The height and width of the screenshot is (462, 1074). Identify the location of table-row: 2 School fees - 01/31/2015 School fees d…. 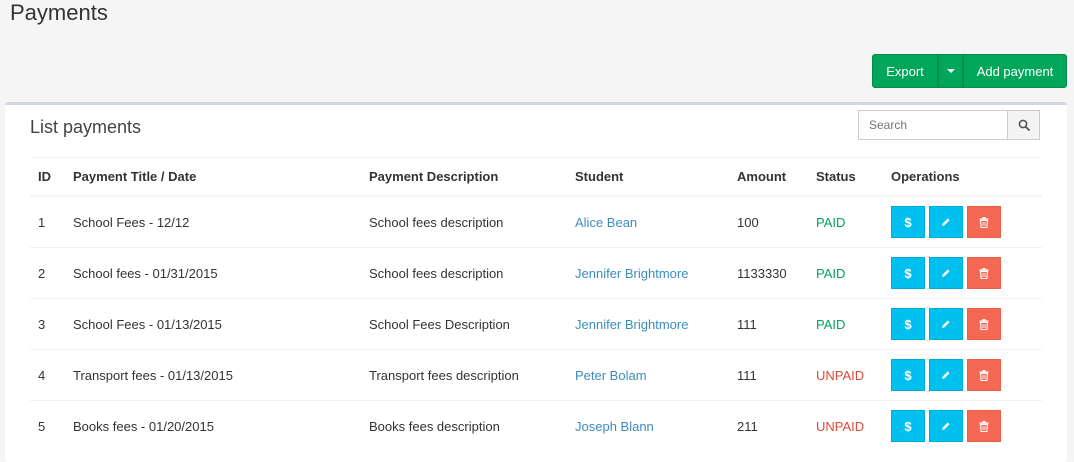
(536, 273).